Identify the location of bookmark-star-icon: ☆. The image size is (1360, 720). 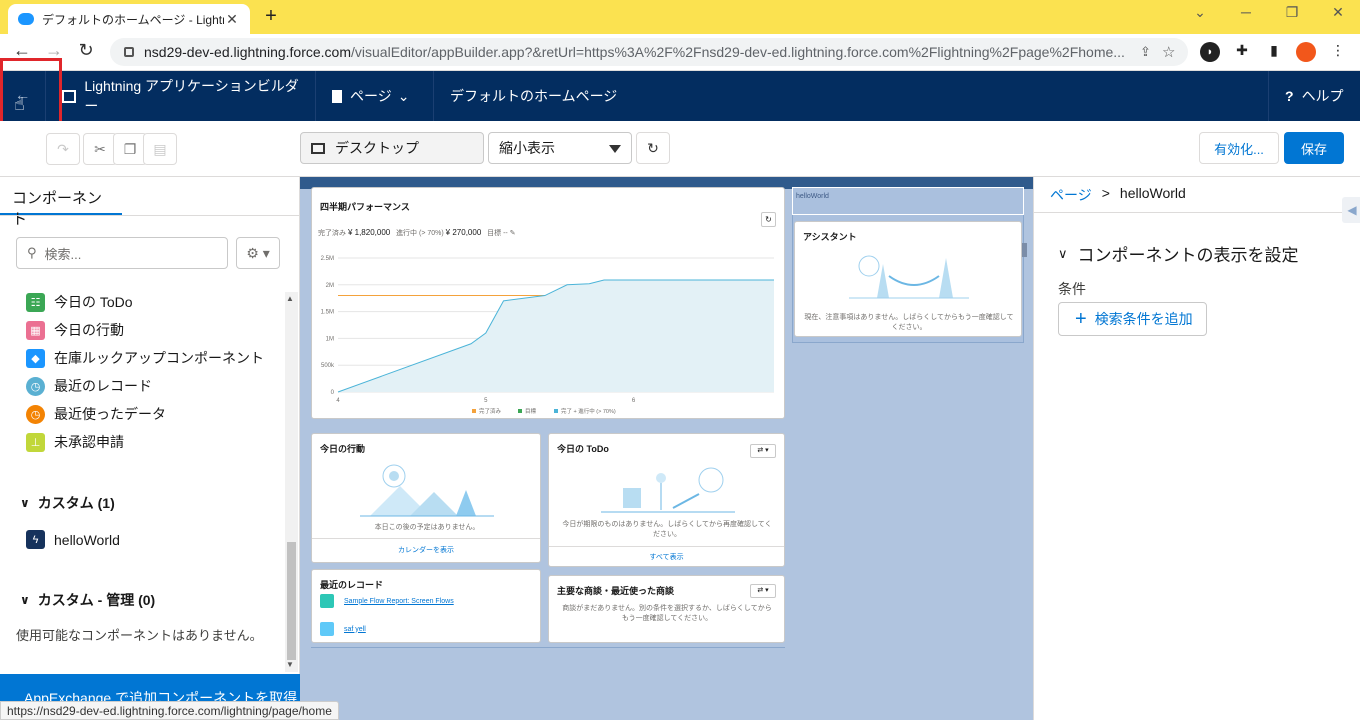
(1175, 52).